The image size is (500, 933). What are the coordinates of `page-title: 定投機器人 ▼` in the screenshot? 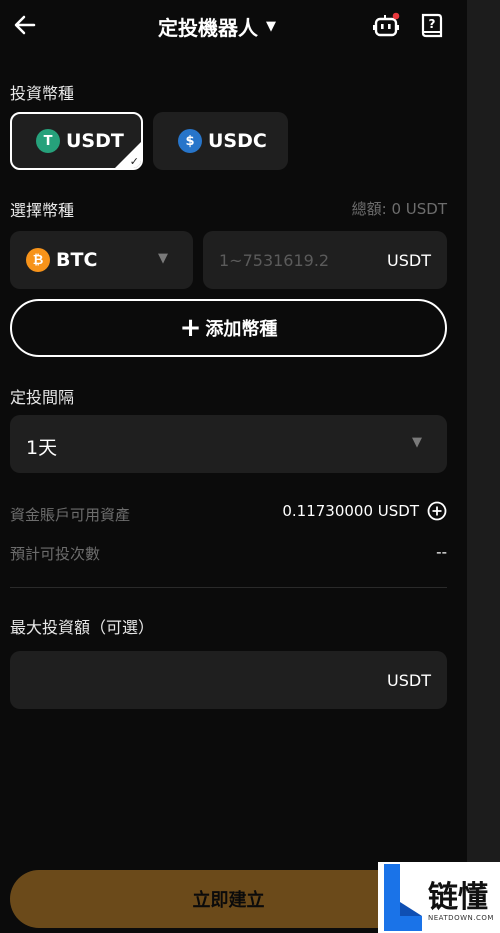 It's located at (217, 26).